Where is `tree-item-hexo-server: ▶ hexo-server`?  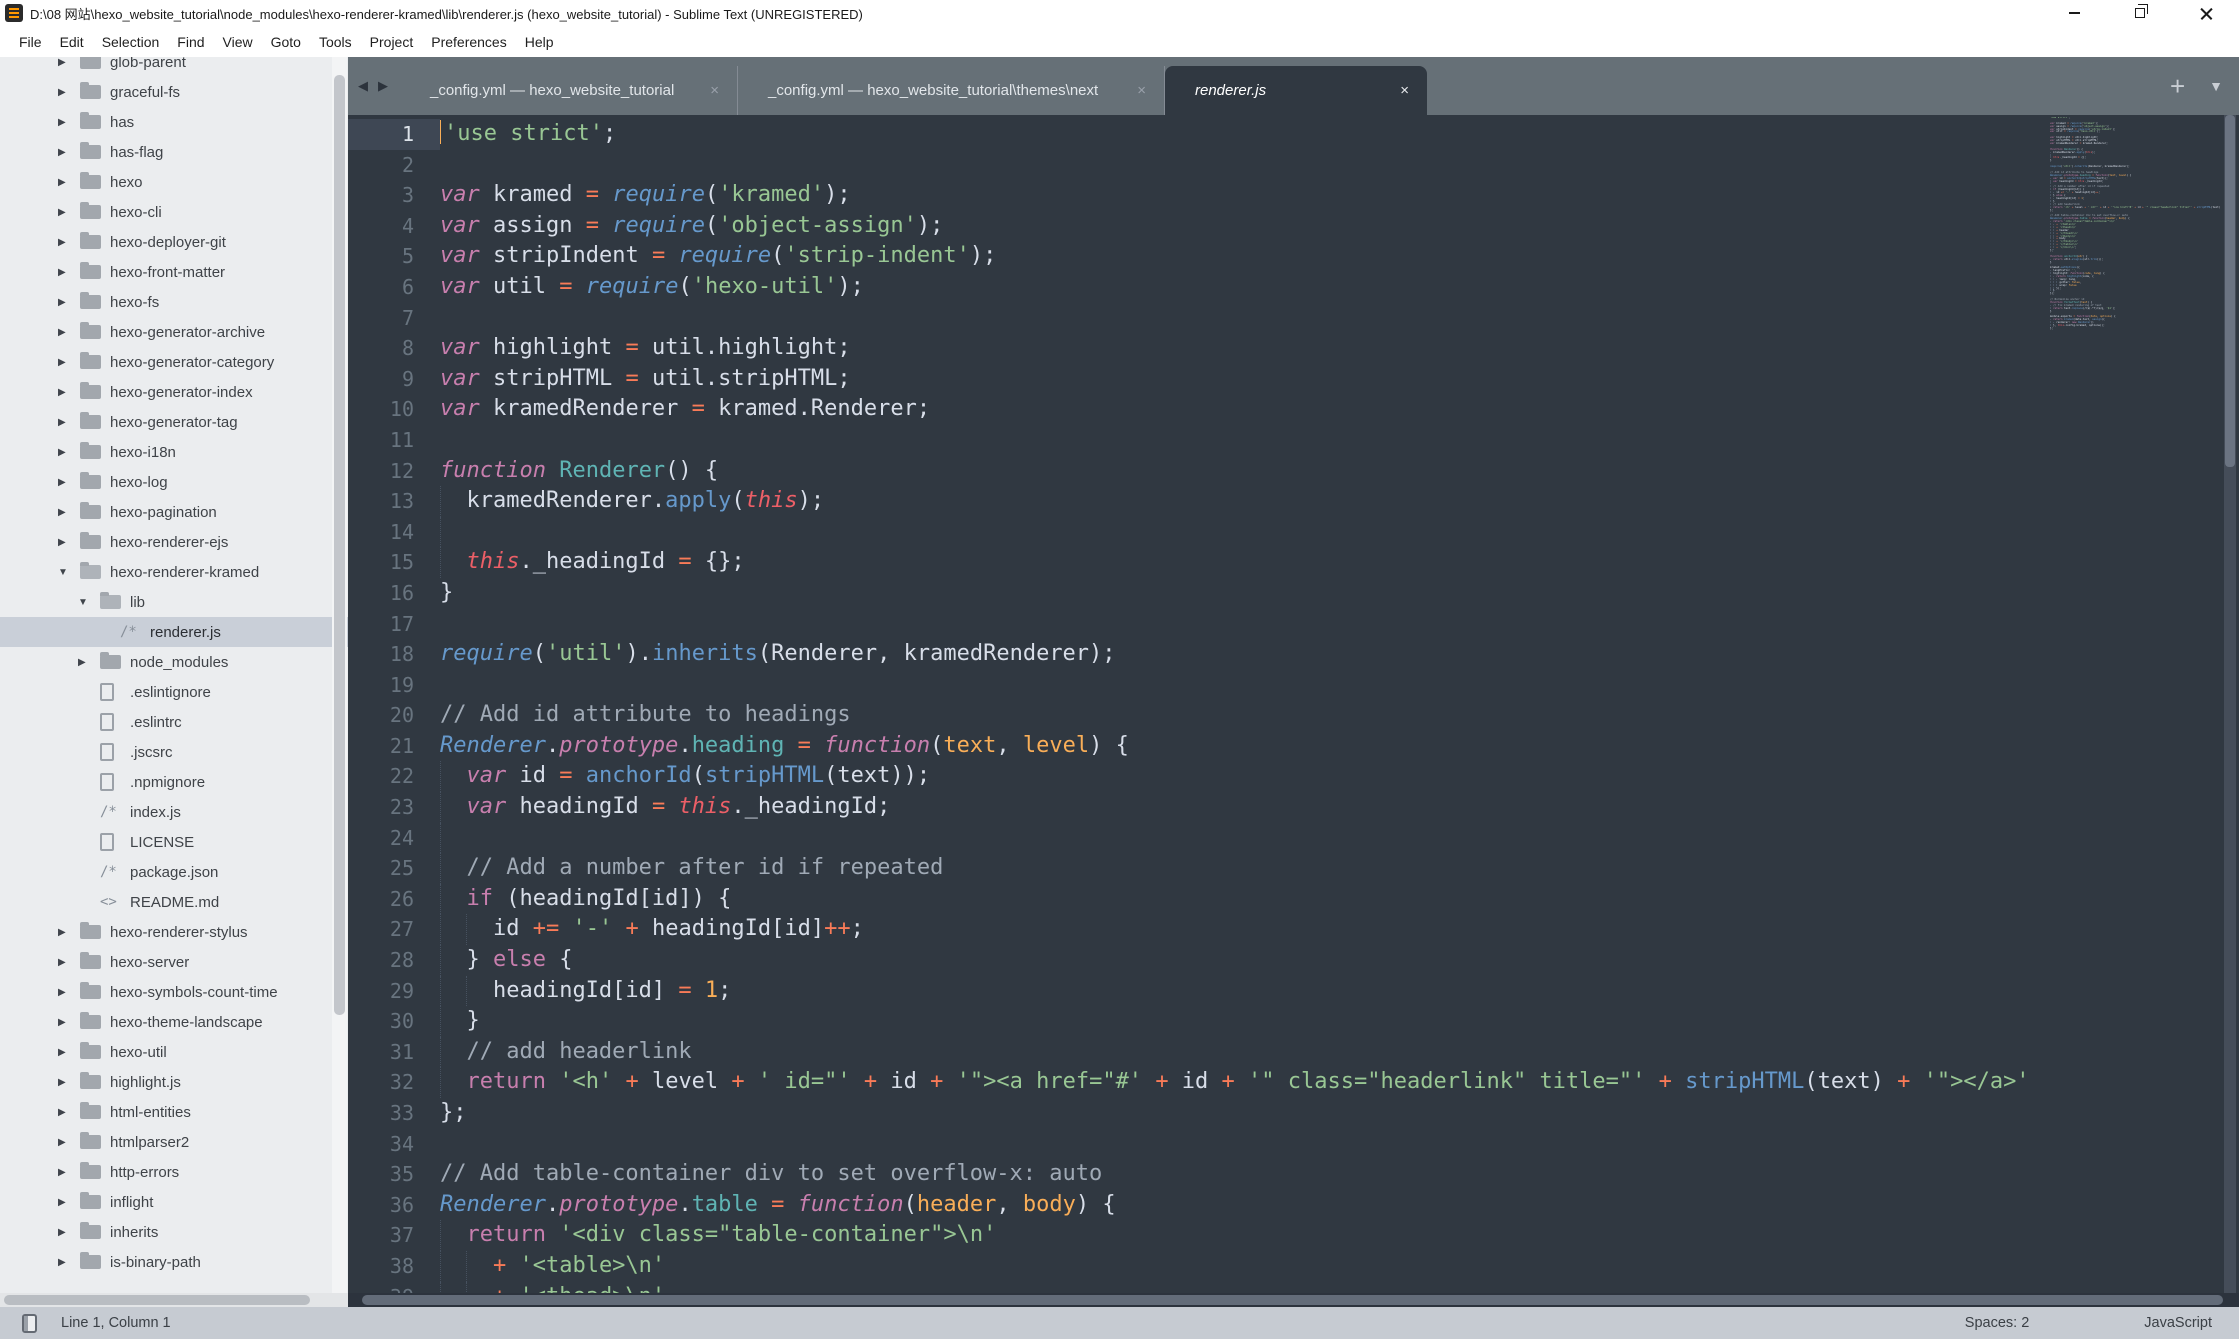 tree-item-hexo-server: ▶ hexo-server is located at coordinates (174, 962).